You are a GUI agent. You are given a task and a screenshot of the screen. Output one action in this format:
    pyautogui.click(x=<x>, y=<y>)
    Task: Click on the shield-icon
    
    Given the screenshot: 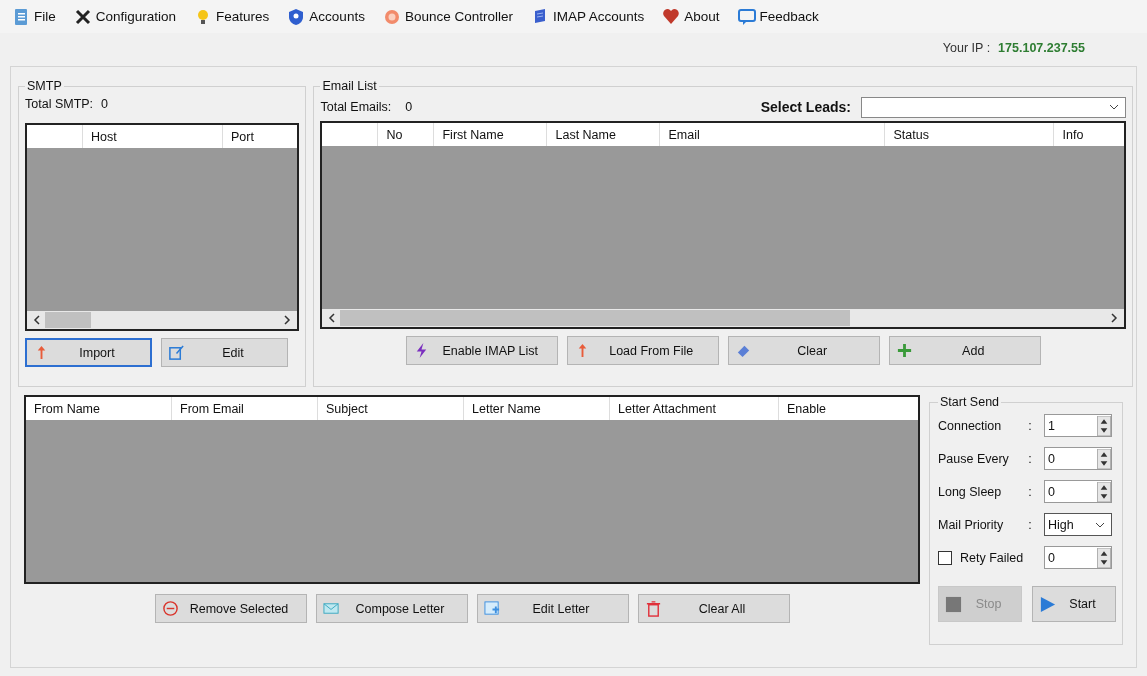 What is the action you would take?
    pyautogui.click(x=296, y=16)
    